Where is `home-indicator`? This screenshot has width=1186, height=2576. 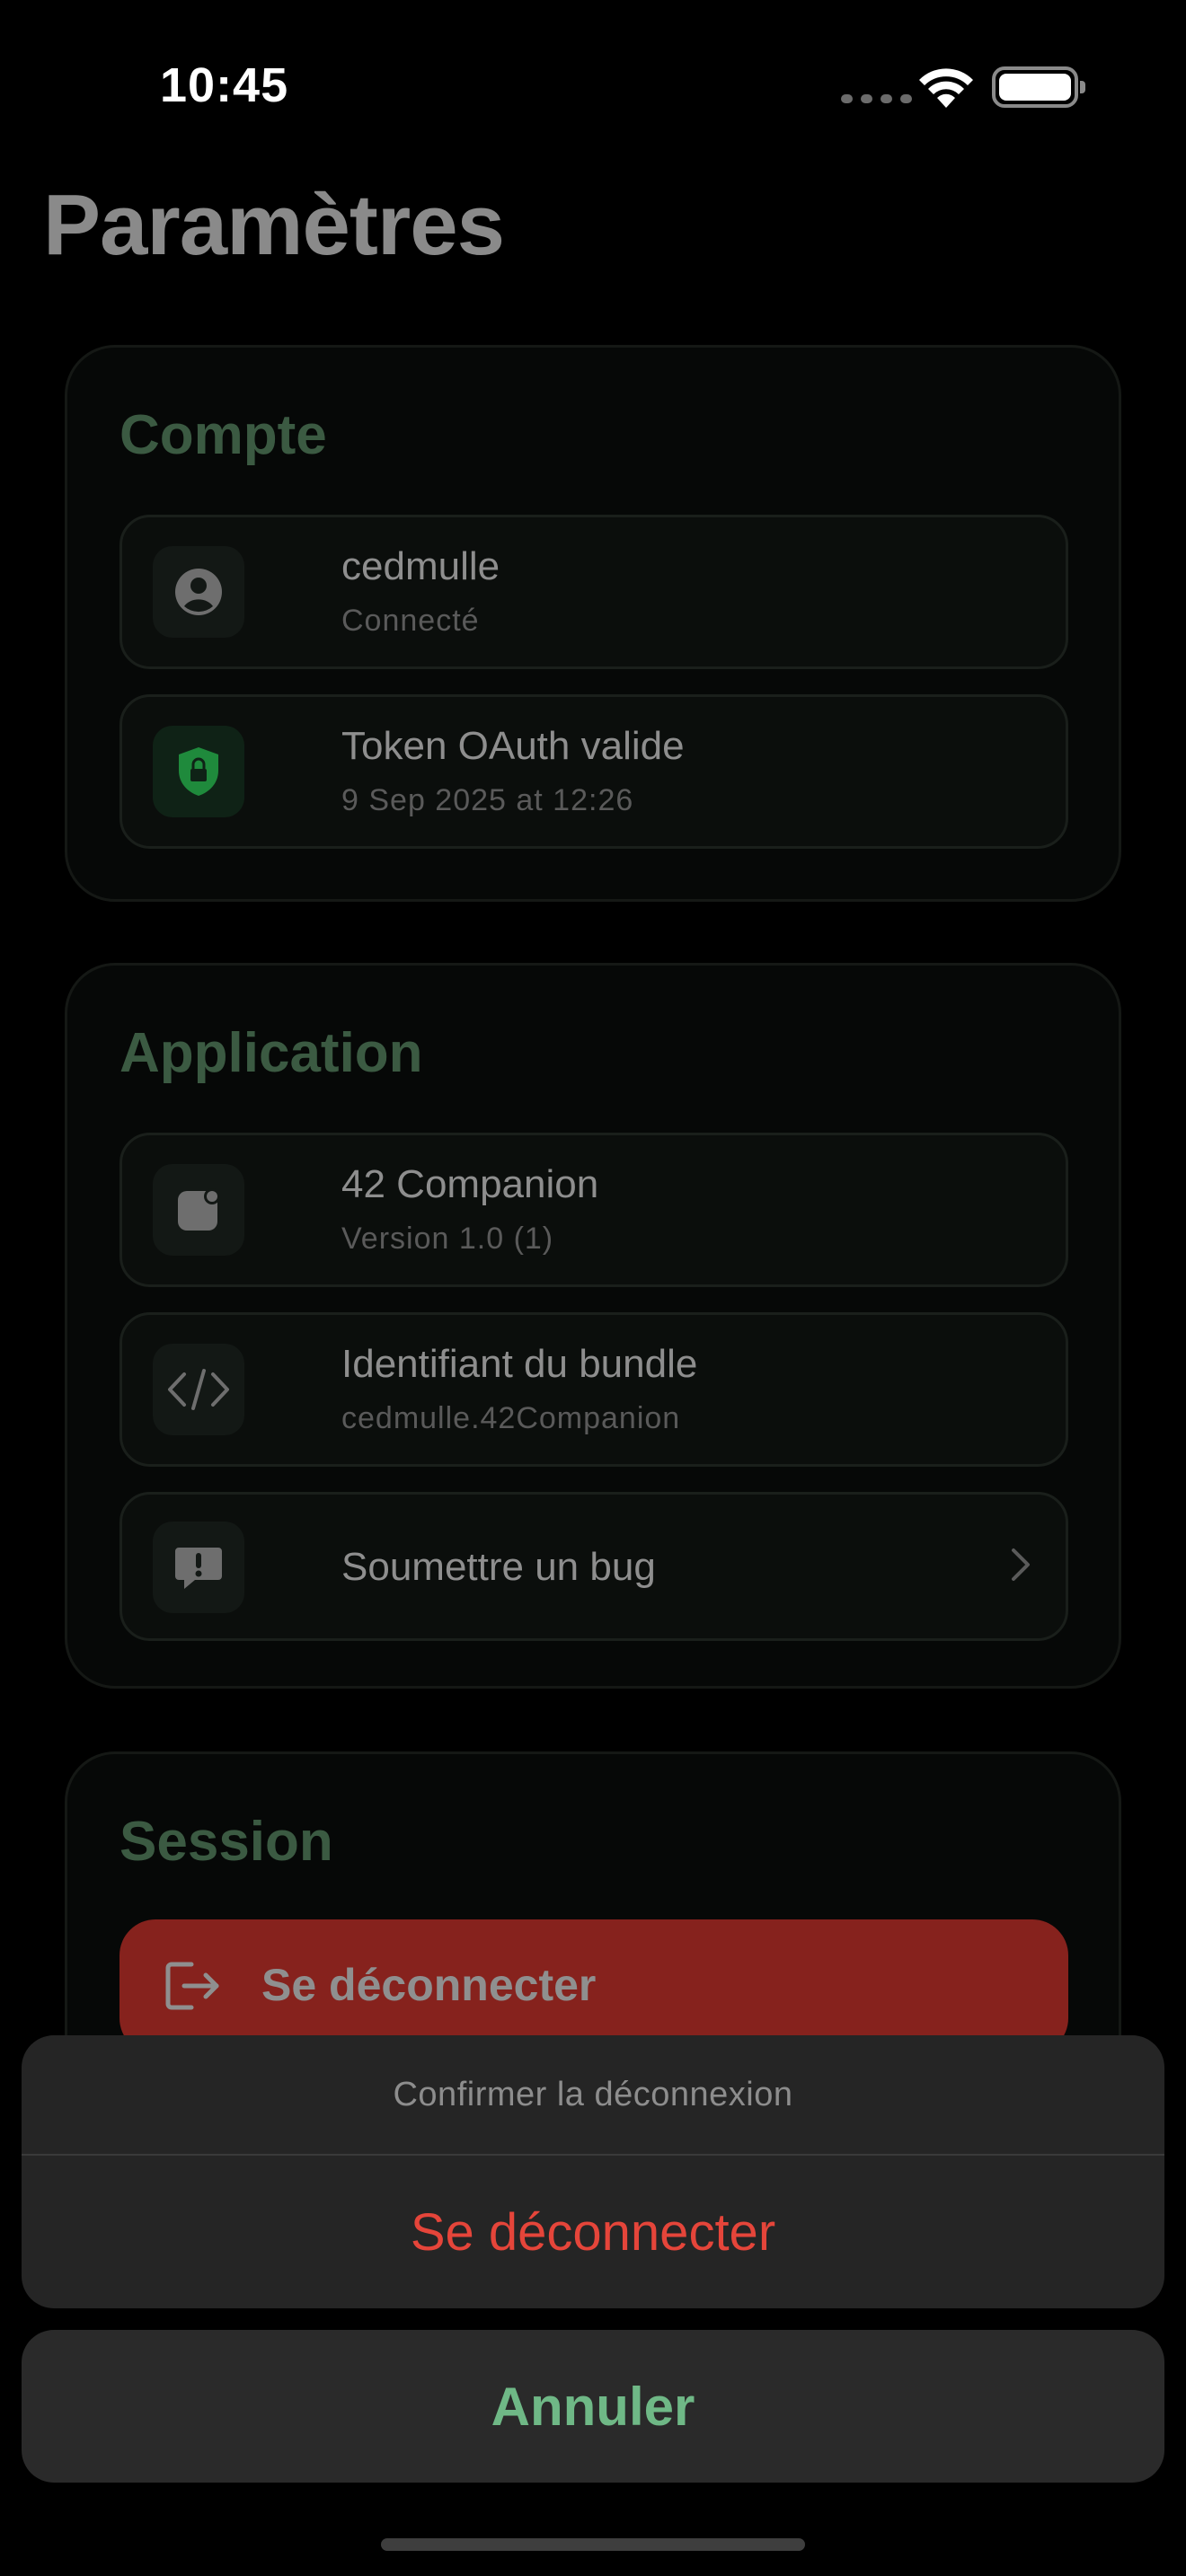 home-indicator is located at coordinates (593, 2544).